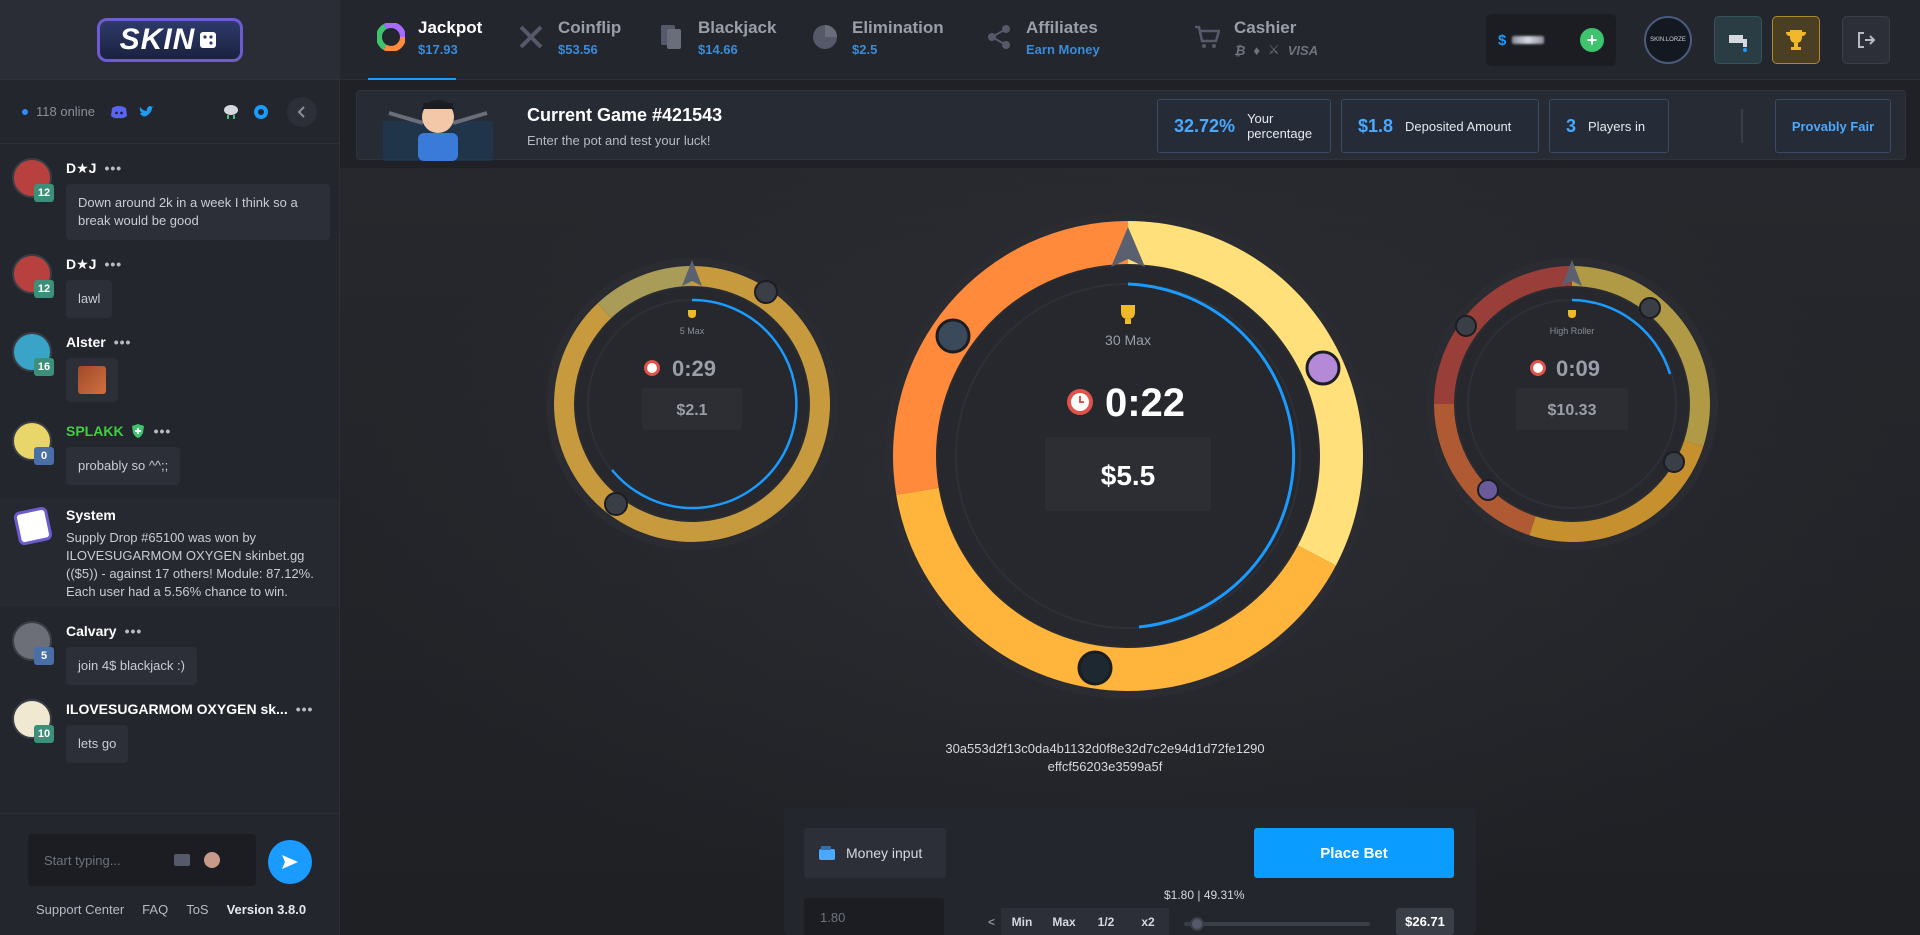  What do you see at coordinates (44, 367) in the screenshot?
I see `level-badge: 16` at bounding box center [44, 367].